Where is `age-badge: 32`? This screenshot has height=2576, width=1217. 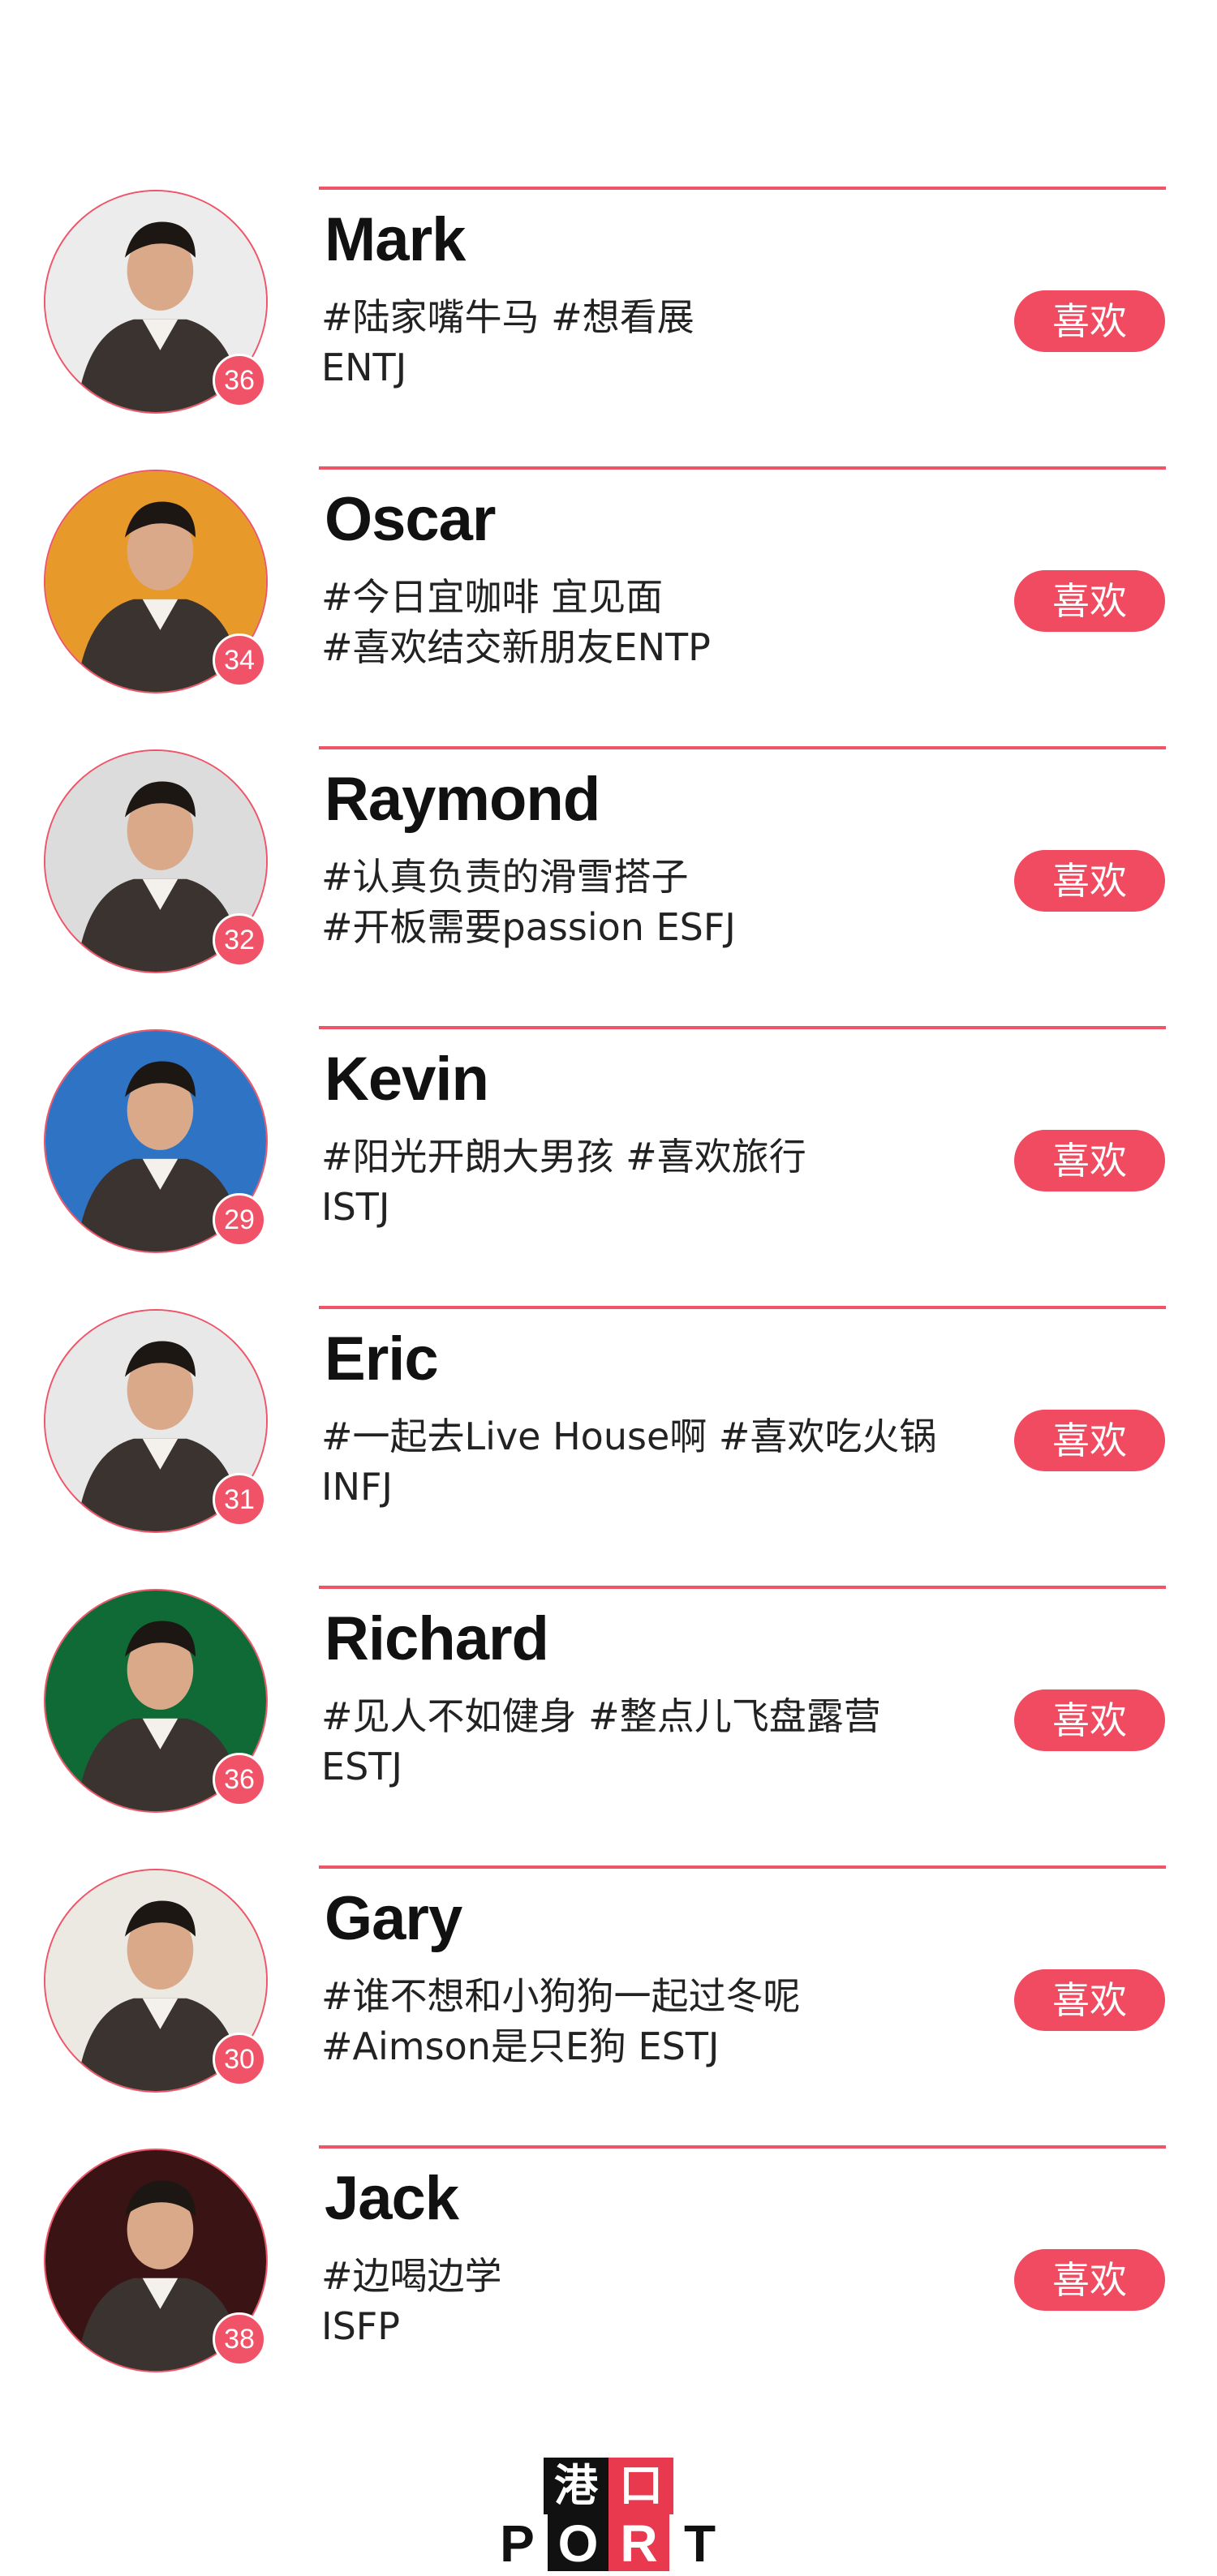
age-badge: 32 is located at coordinates (239, 940).